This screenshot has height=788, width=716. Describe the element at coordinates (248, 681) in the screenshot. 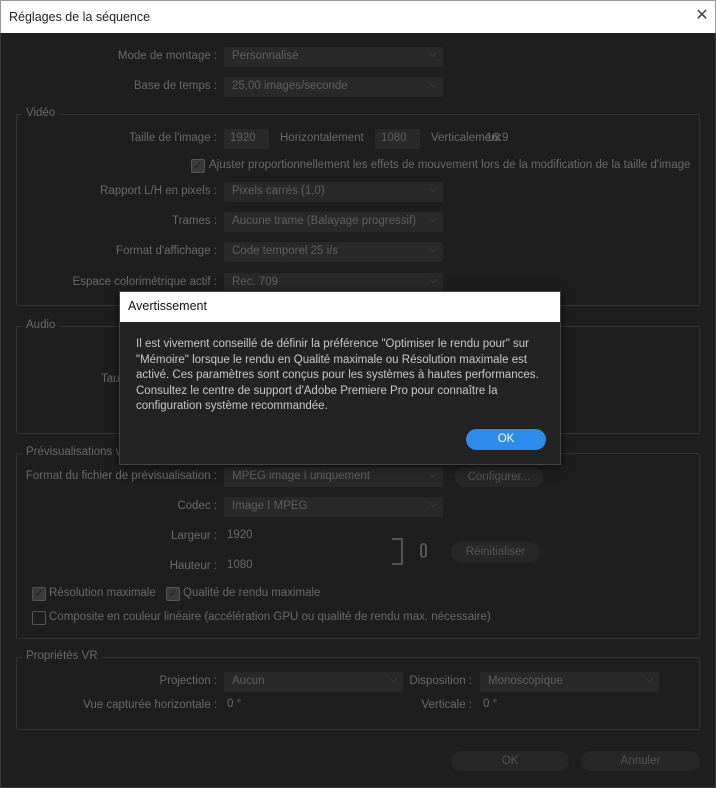

I see `projection-value: Aucun` at that location.